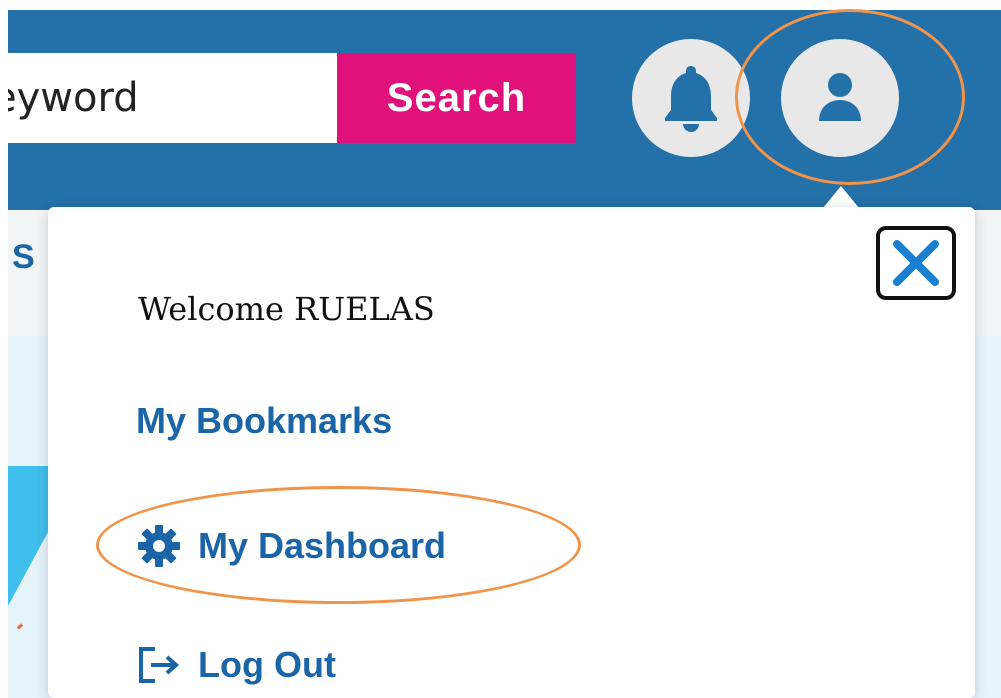 The height and width of the screenshot is (698, 1001). I want to click on notifications-button, so click(691, 98).